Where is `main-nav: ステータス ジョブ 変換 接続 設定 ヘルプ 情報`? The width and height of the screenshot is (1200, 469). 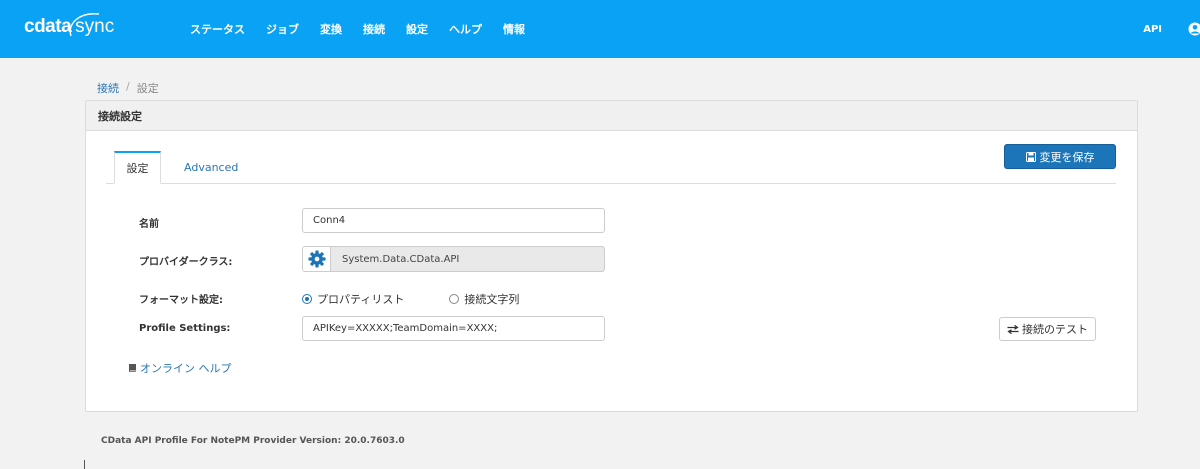
main-nav: ステータス ジョブ 変換 接続 設定 ヘルプ 情報 is located at coordinates (368, 29).